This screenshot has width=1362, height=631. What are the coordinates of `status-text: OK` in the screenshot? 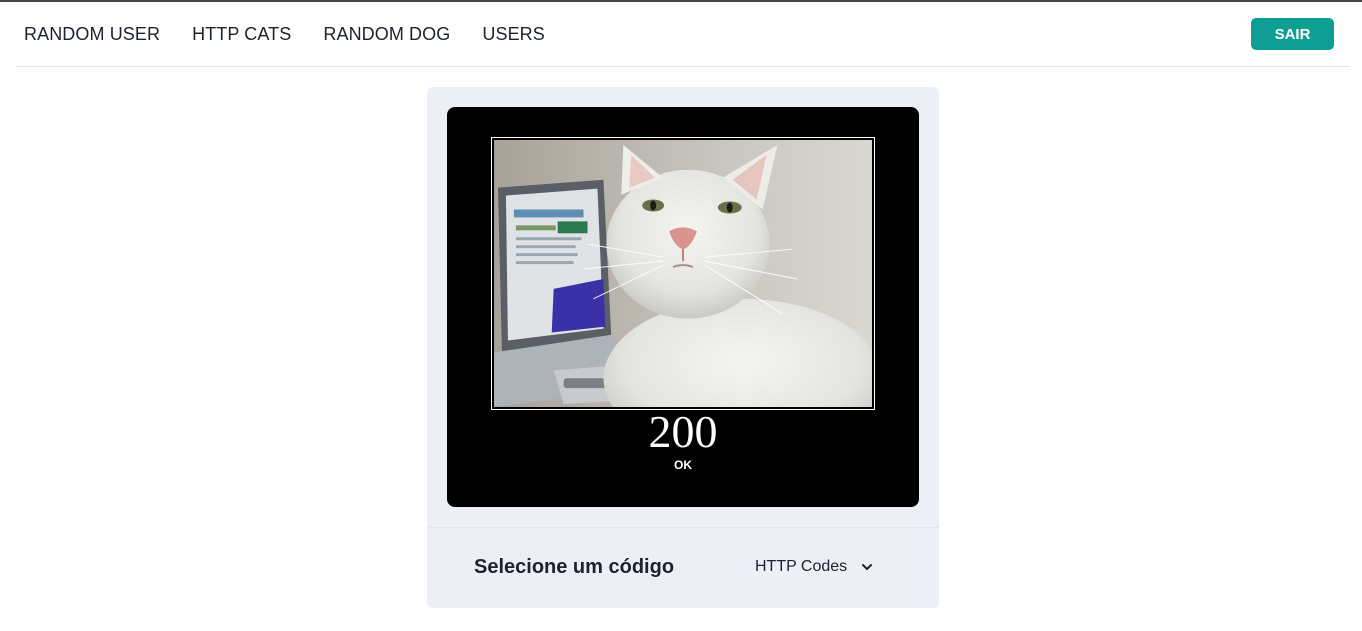 It's located at (683, 465).